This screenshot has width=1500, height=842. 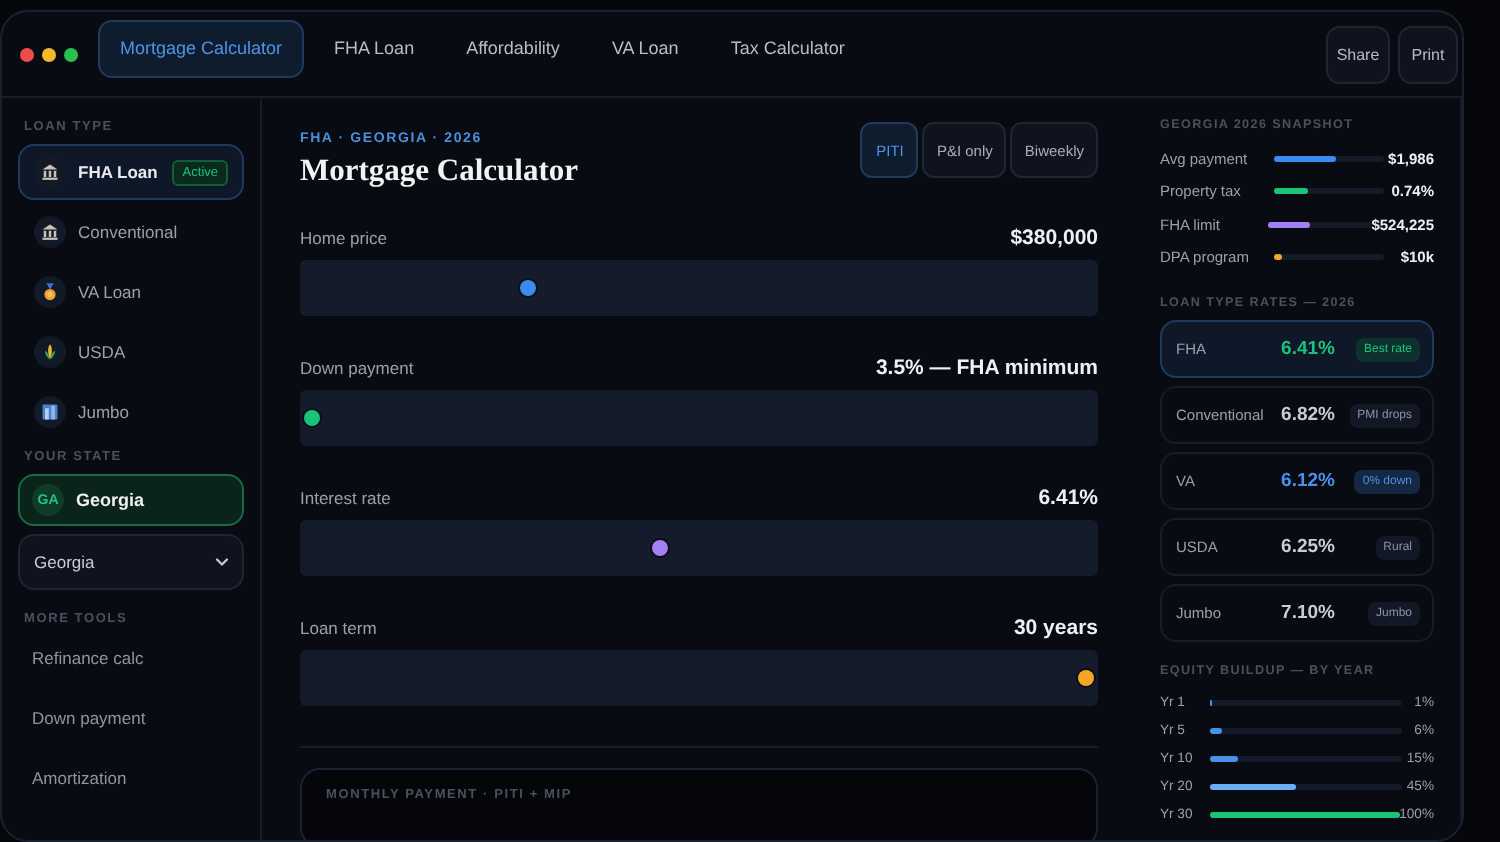 What do you see at coordinates (102, 352) in the screenshot?
I see `loan-type-label: USDA` at bounding box center [102, 352].